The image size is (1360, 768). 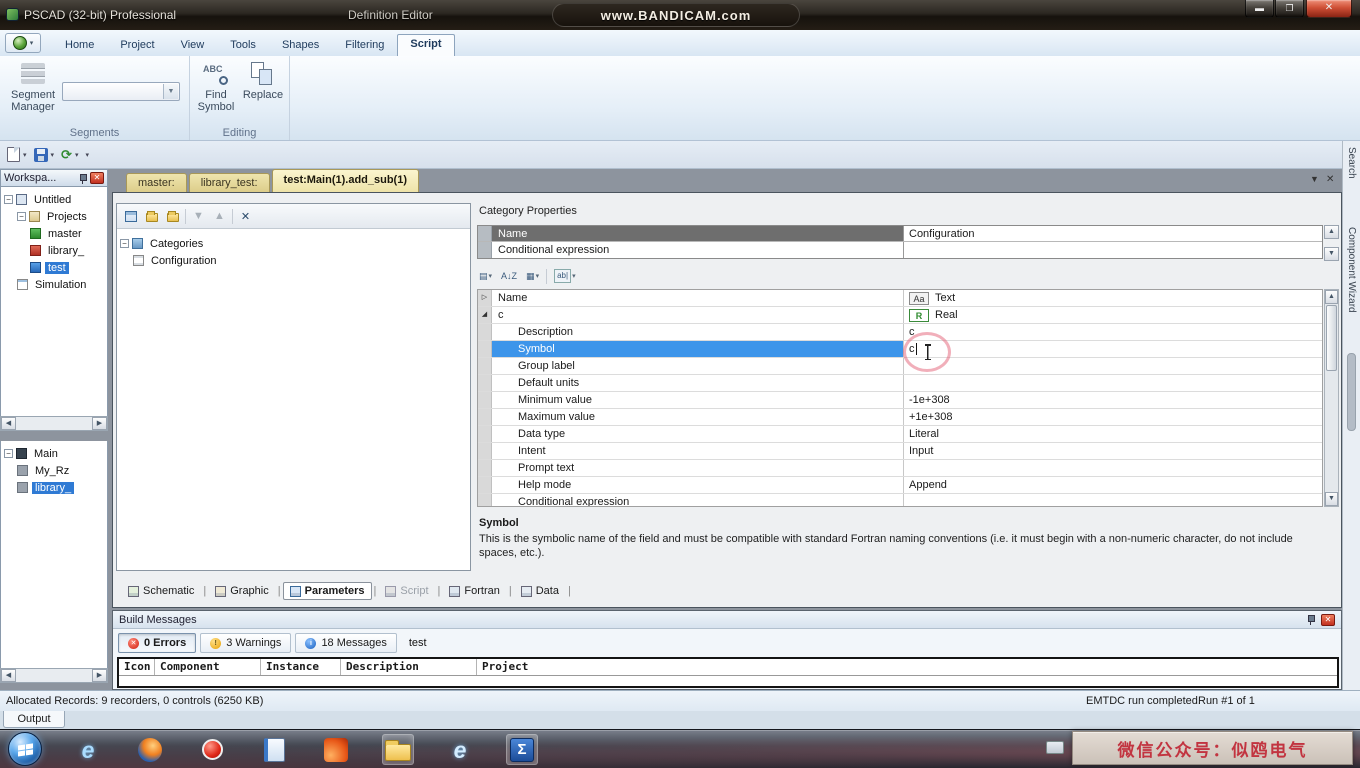 I want to click on matlab-icon, so click(x=336, y=749).